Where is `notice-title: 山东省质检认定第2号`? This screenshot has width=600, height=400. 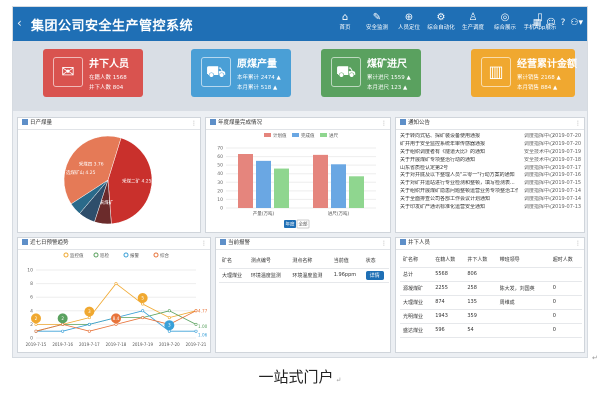 notice-title: 山东省质检认定第2号 is located at coordinates (424, 167).